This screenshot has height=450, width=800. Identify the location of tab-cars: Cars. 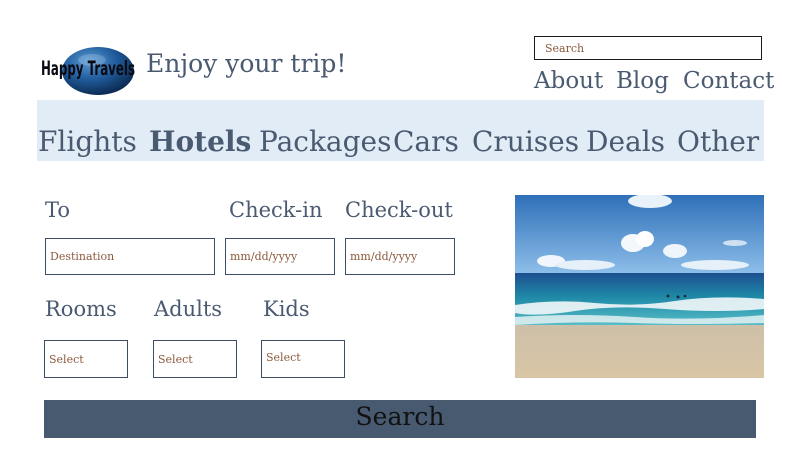
(426, 142).